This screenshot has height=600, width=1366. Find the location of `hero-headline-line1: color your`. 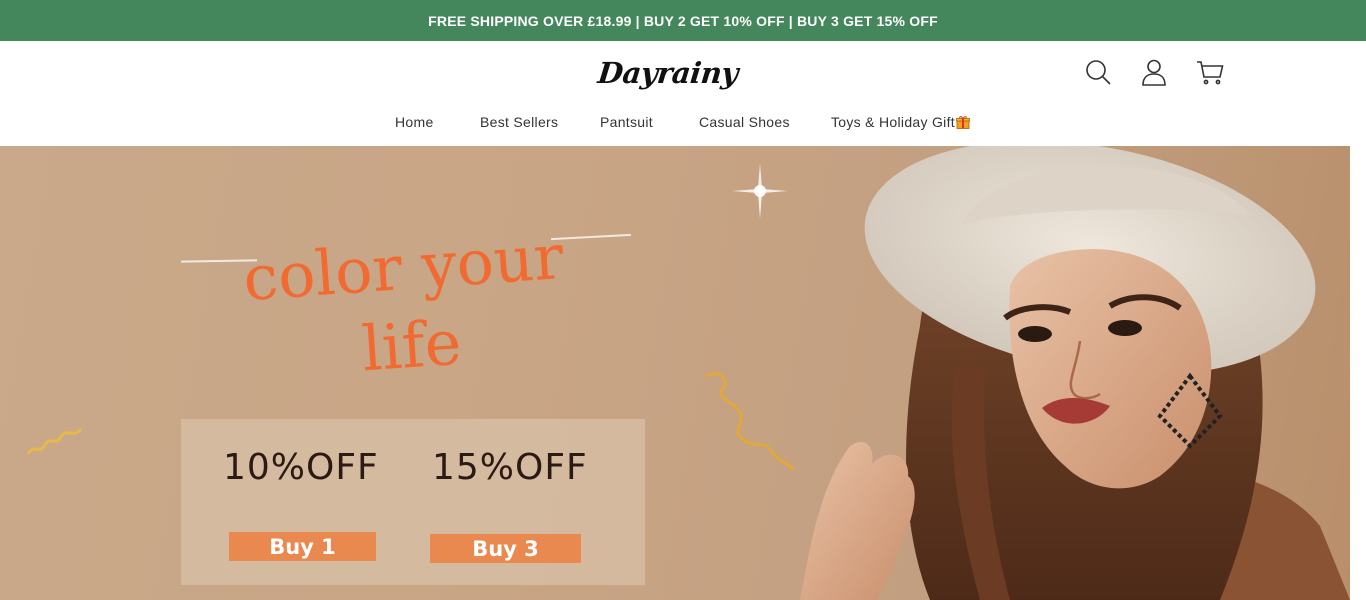

hero-headline-line1: color your is located at coordinates (403, 267).